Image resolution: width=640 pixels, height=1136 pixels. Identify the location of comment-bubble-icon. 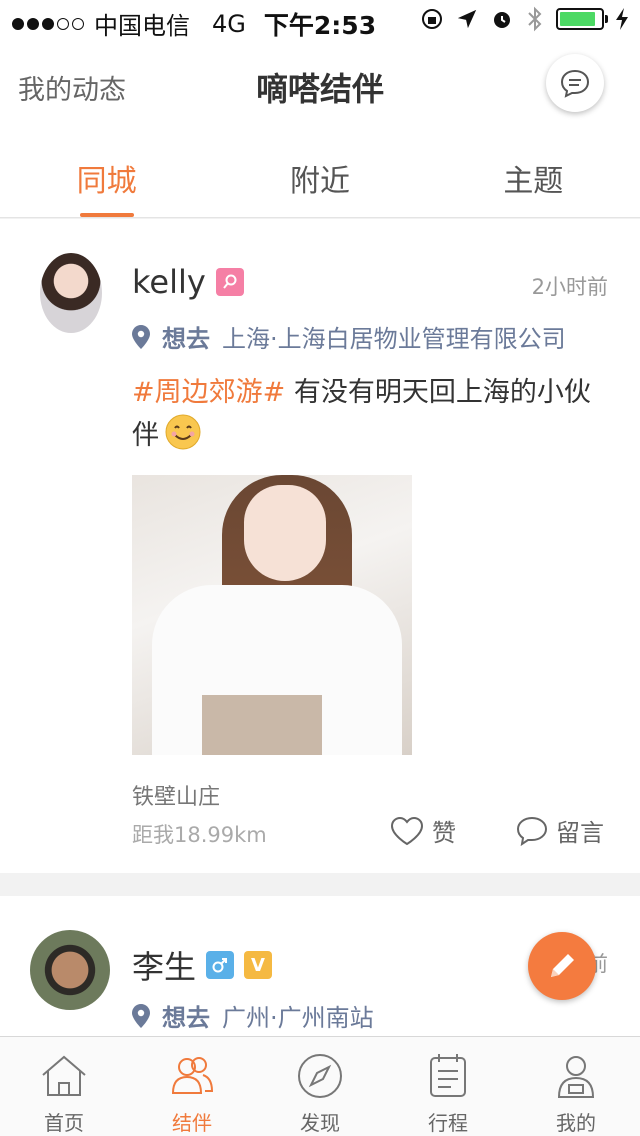
(532, 831).